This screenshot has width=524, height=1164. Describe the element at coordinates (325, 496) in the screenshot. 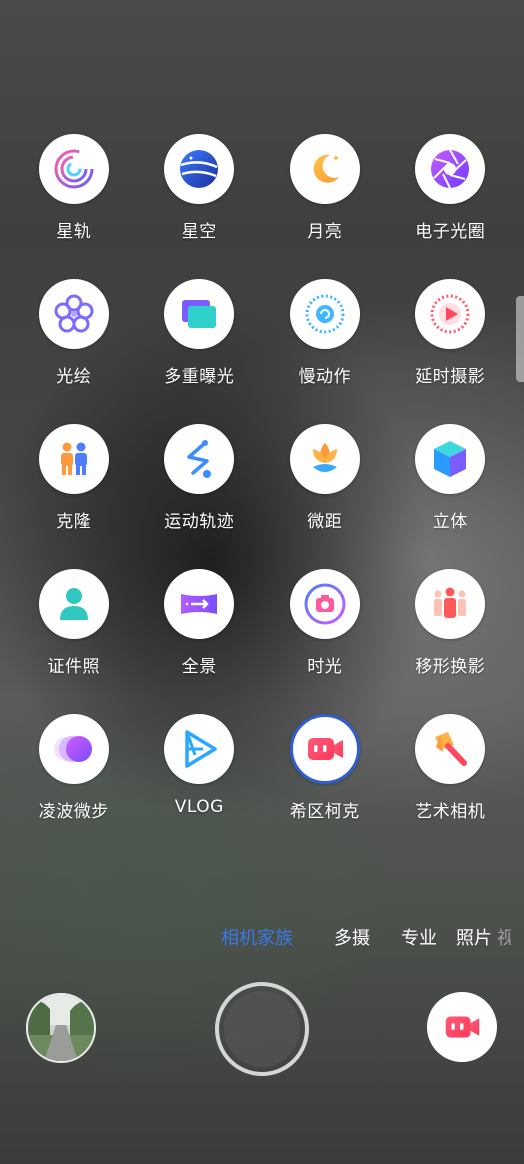

I see `mode-macro: 微距` at that location.